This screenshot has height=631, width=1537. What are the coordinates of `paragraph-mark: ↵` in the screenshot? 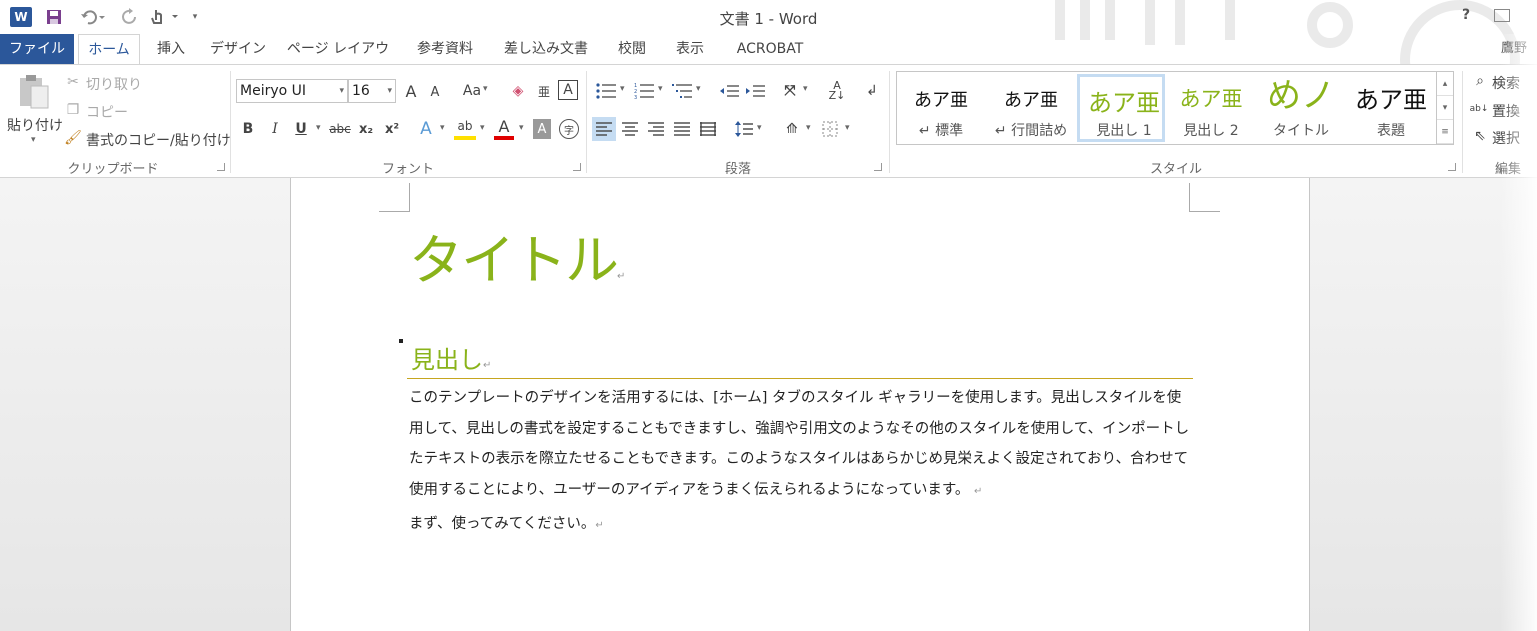 It's located at (487, 365).